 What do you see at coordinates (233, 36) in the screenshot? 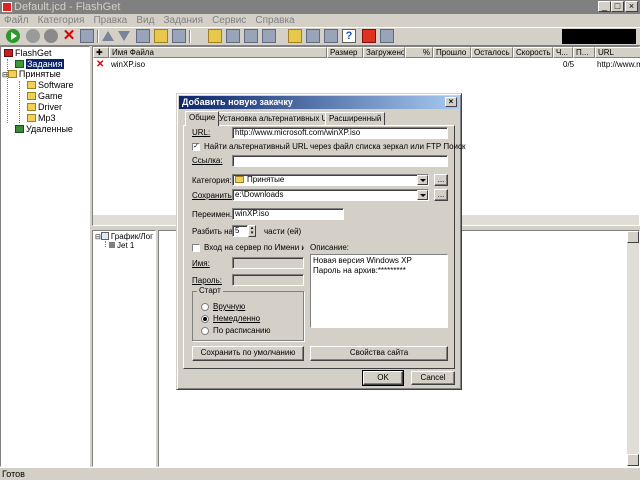
I see `import-icon` at bounding box center [233, 36].